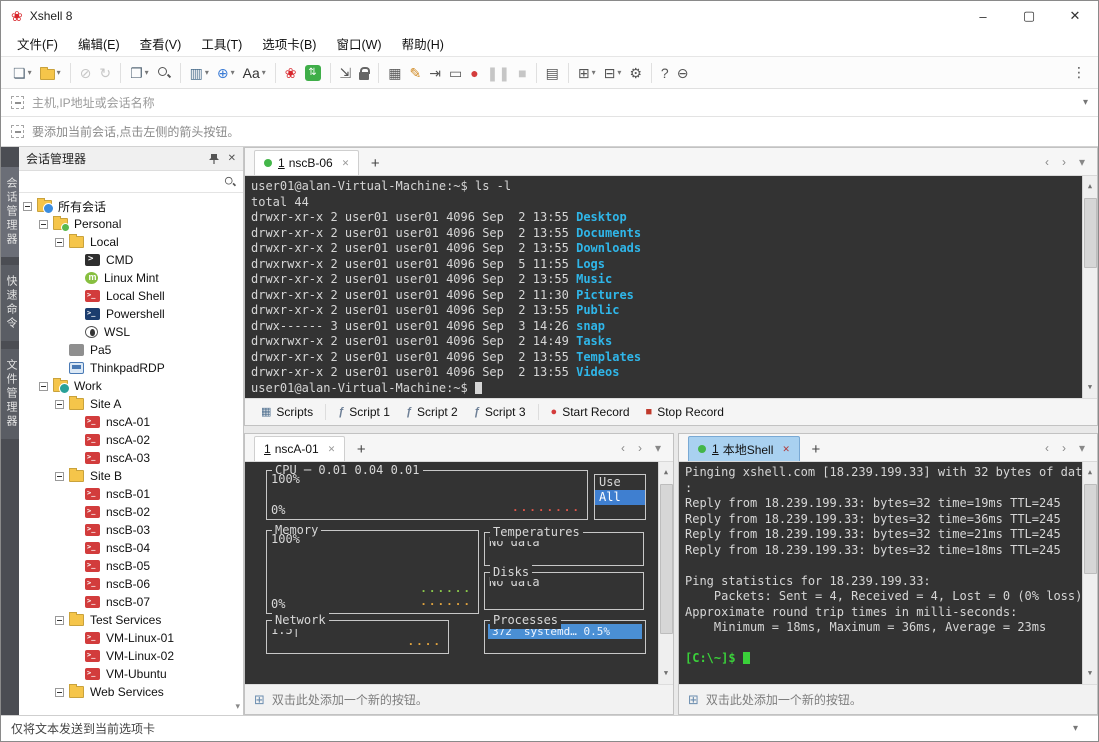  I want to click on tree-scroll-down-icon: ▾, so click(237, 706).